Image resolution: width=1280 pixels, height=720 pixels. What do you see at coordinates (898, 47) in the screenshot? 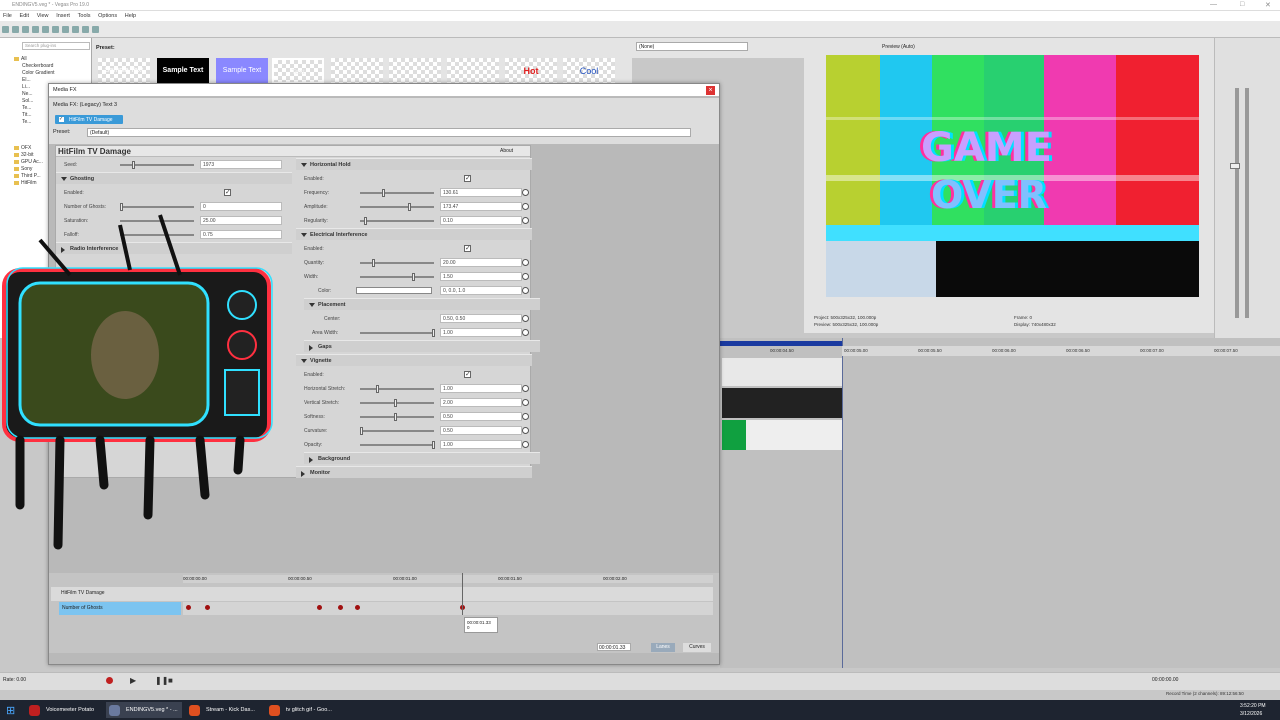
I see `preview-quality: Preview (Auto)` at bounding box center [898, 47].